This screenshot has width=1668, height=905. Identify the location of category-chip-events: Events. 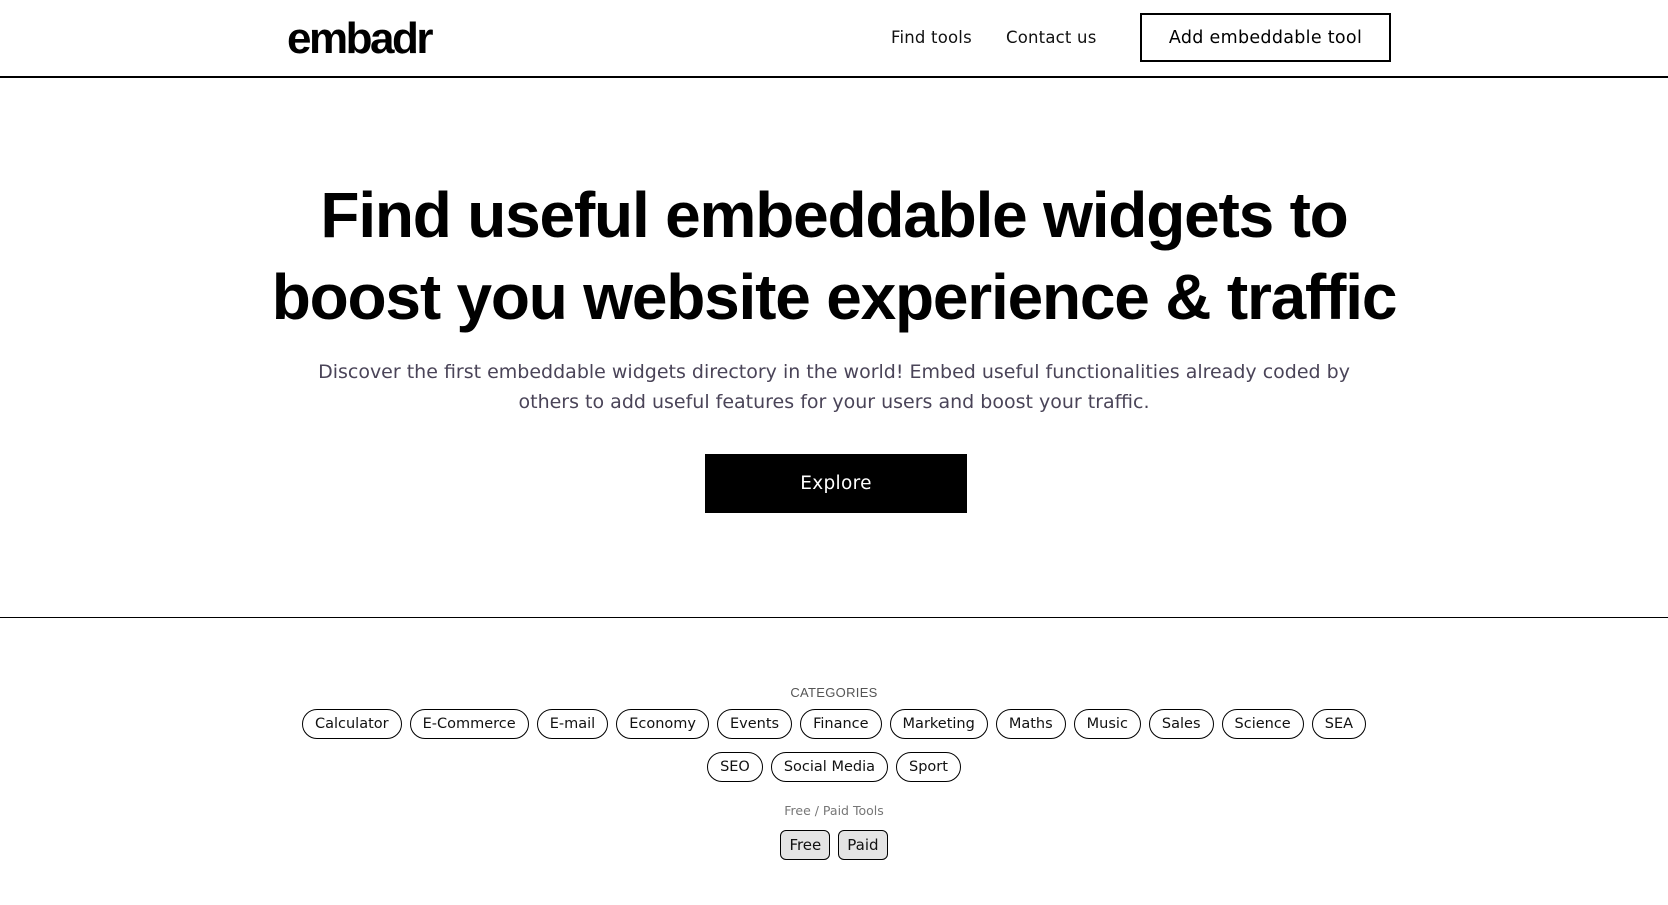
(754, 724).